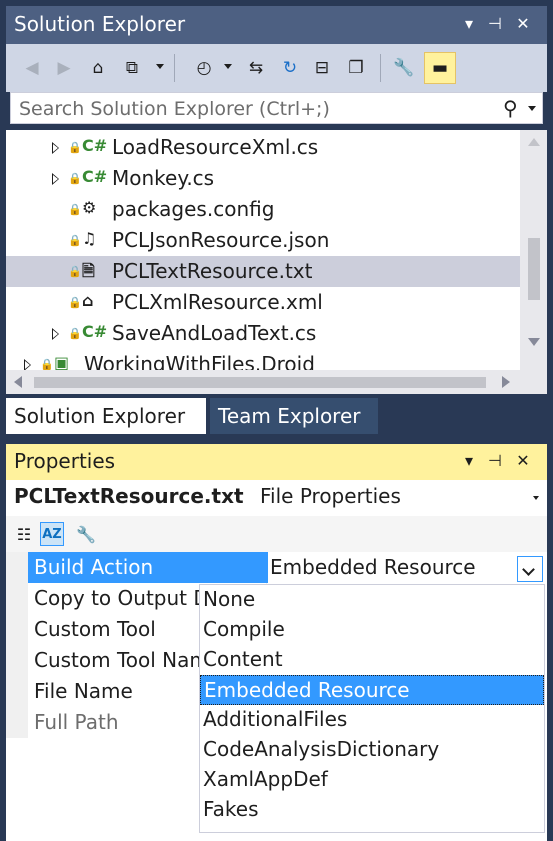 Image resolution: width=553 pixels, height=841 pixels. I want to click on tree-vertical-scrollbar, so click(533, 246).